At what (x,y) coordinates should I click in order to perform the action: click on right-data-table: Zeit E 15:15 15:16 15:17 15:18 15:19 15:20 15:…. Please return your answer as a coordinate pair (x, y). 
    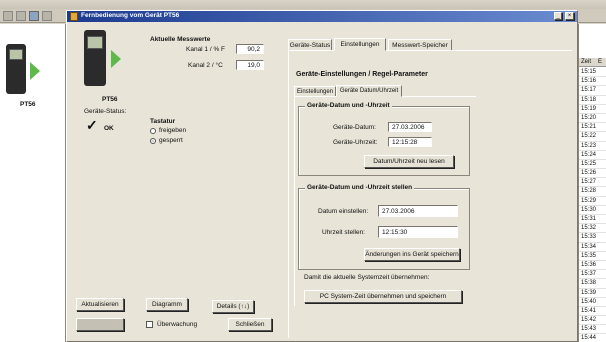
    Looking at the image, I should click on (592, 183).